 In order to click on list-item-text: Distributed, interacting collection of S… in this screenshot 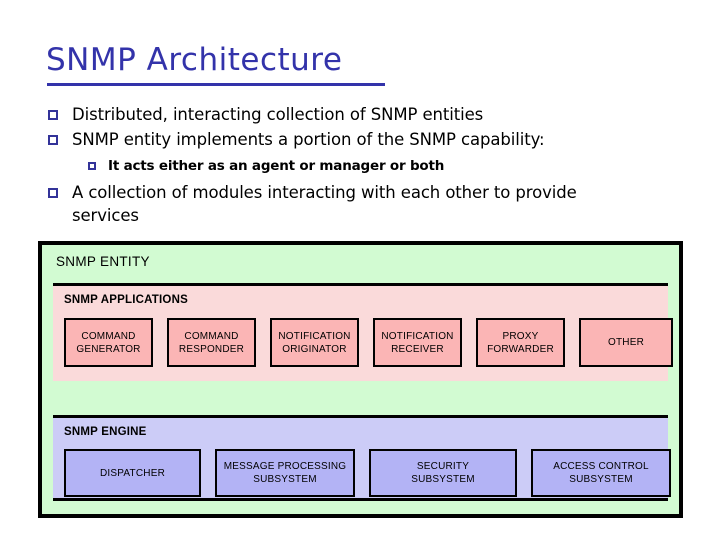, I will do `click(278, 114)`.